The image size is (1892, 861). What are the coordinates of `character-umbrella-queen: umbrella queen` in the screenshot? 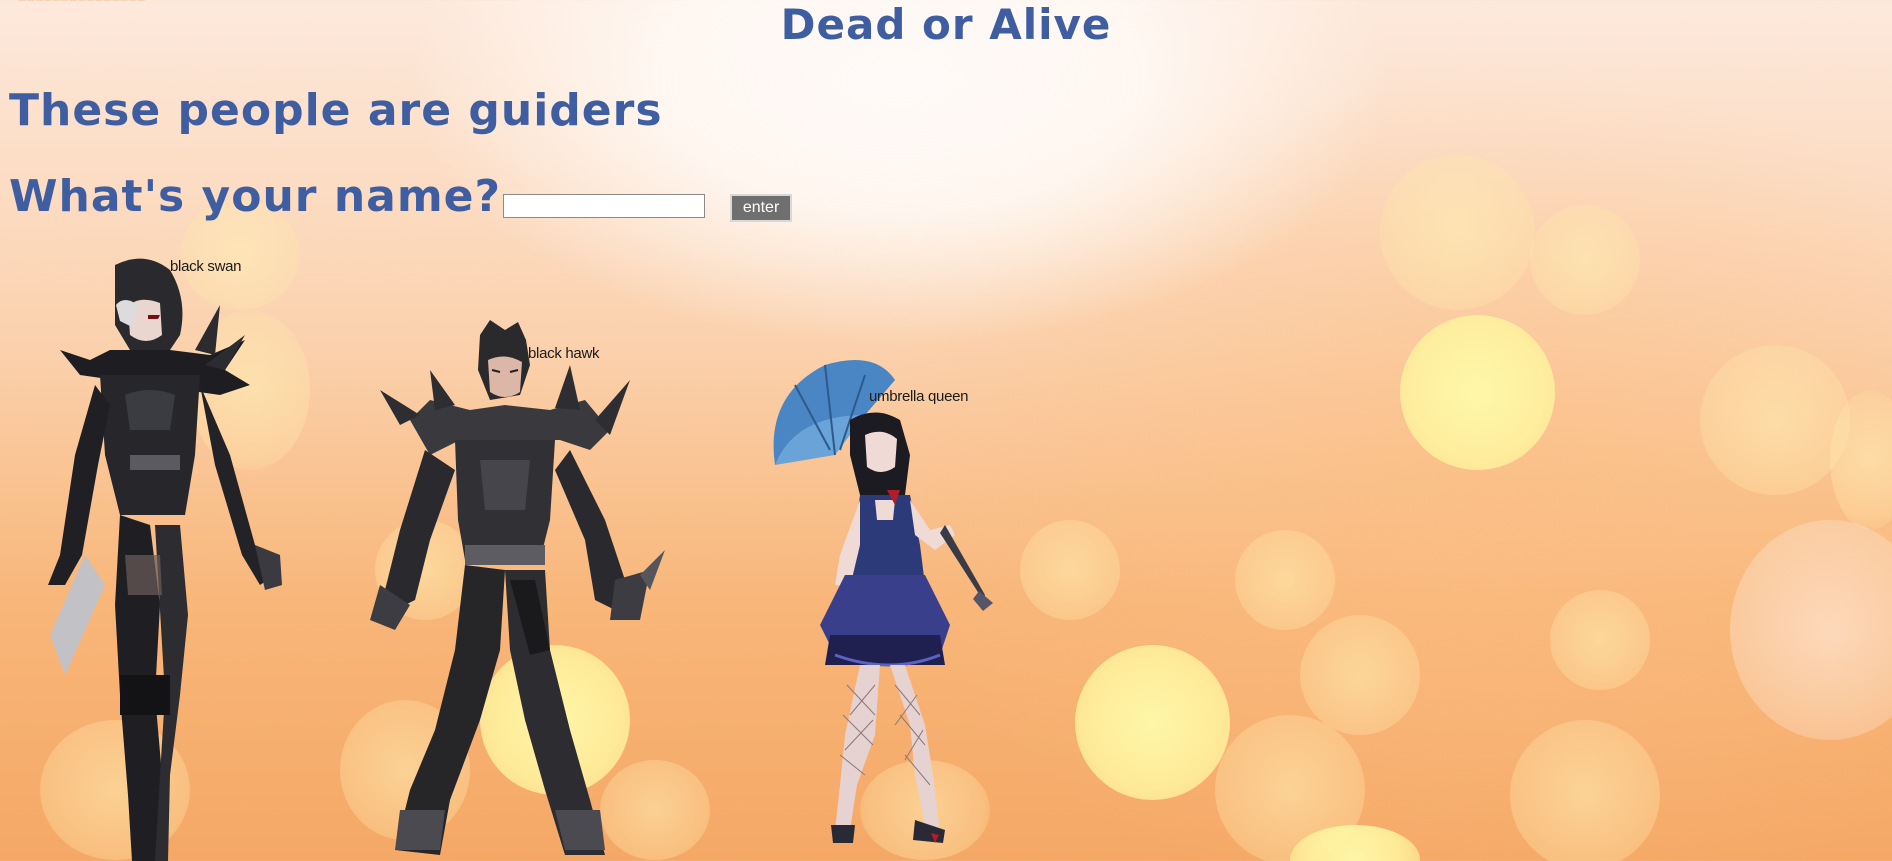 It's located at (870, 600).